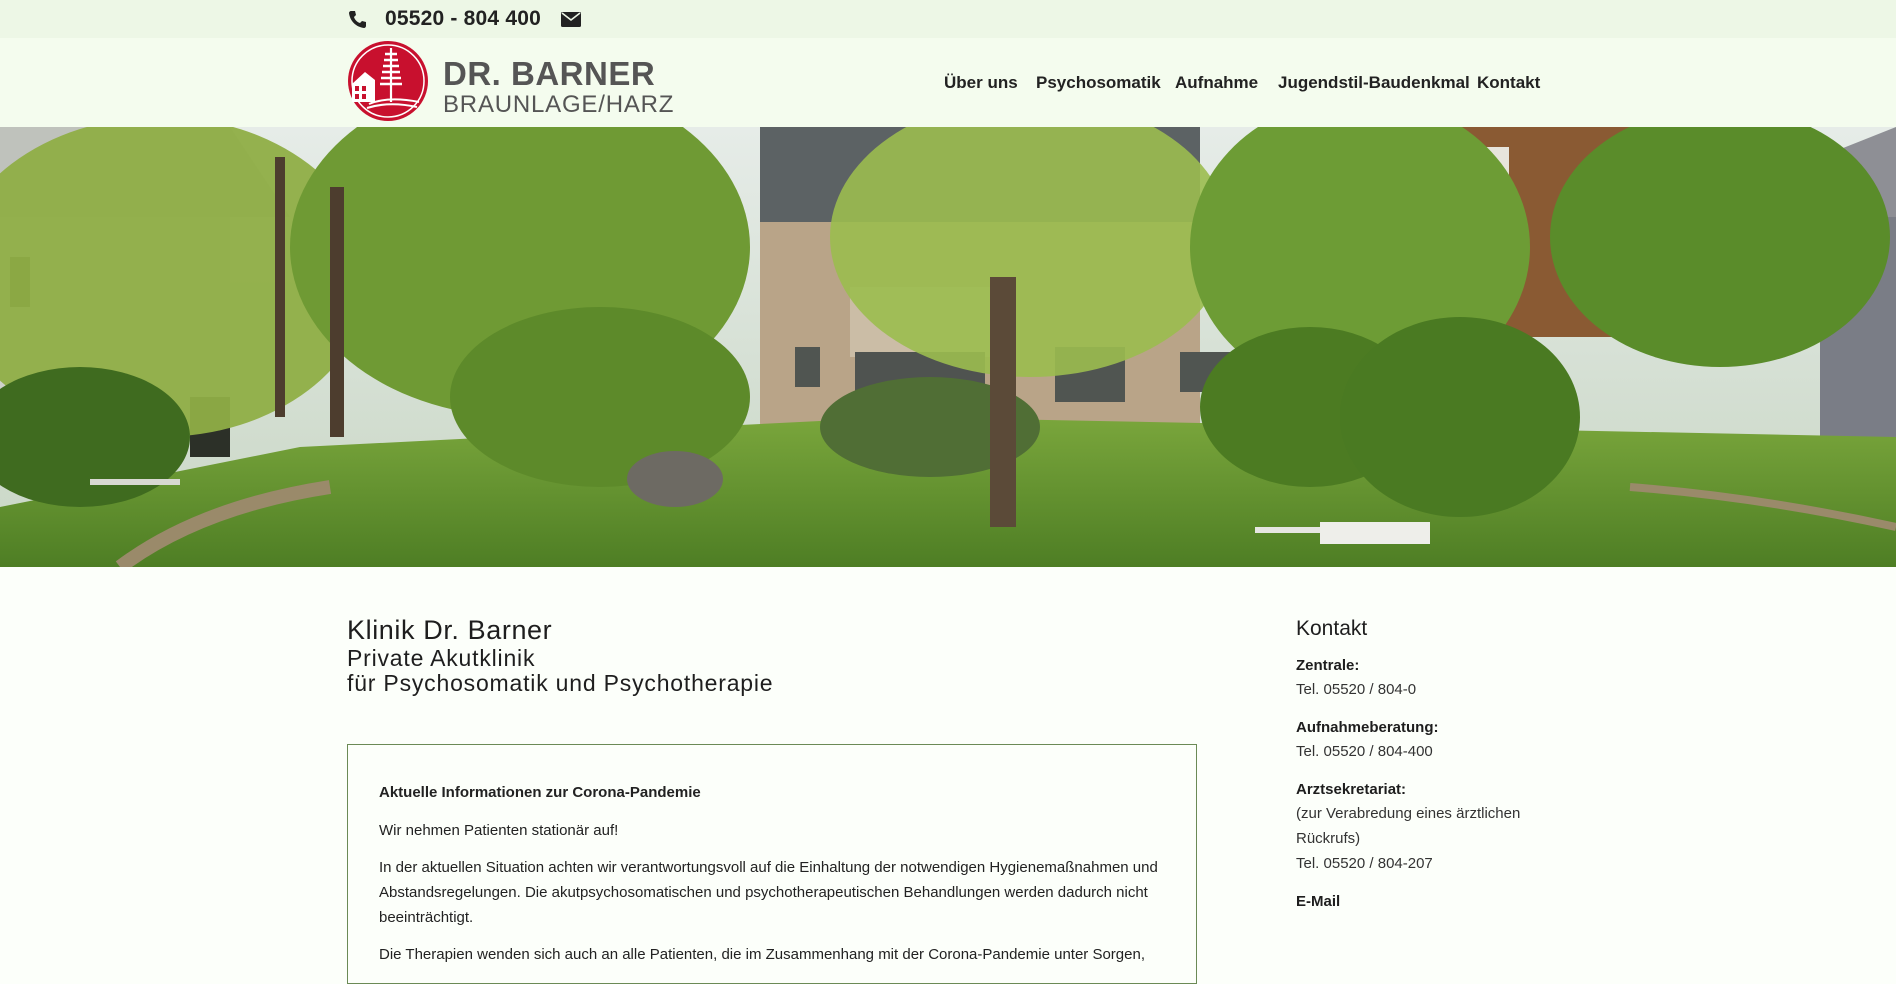 Image resolution: width=1896 pixels, height=984 pixels. What do you see at coordinates (1416, 689) in the screenshot?
I see `zentrale-phone: Tel. 05520 / 804-0` at bounding box center [1416, 689].